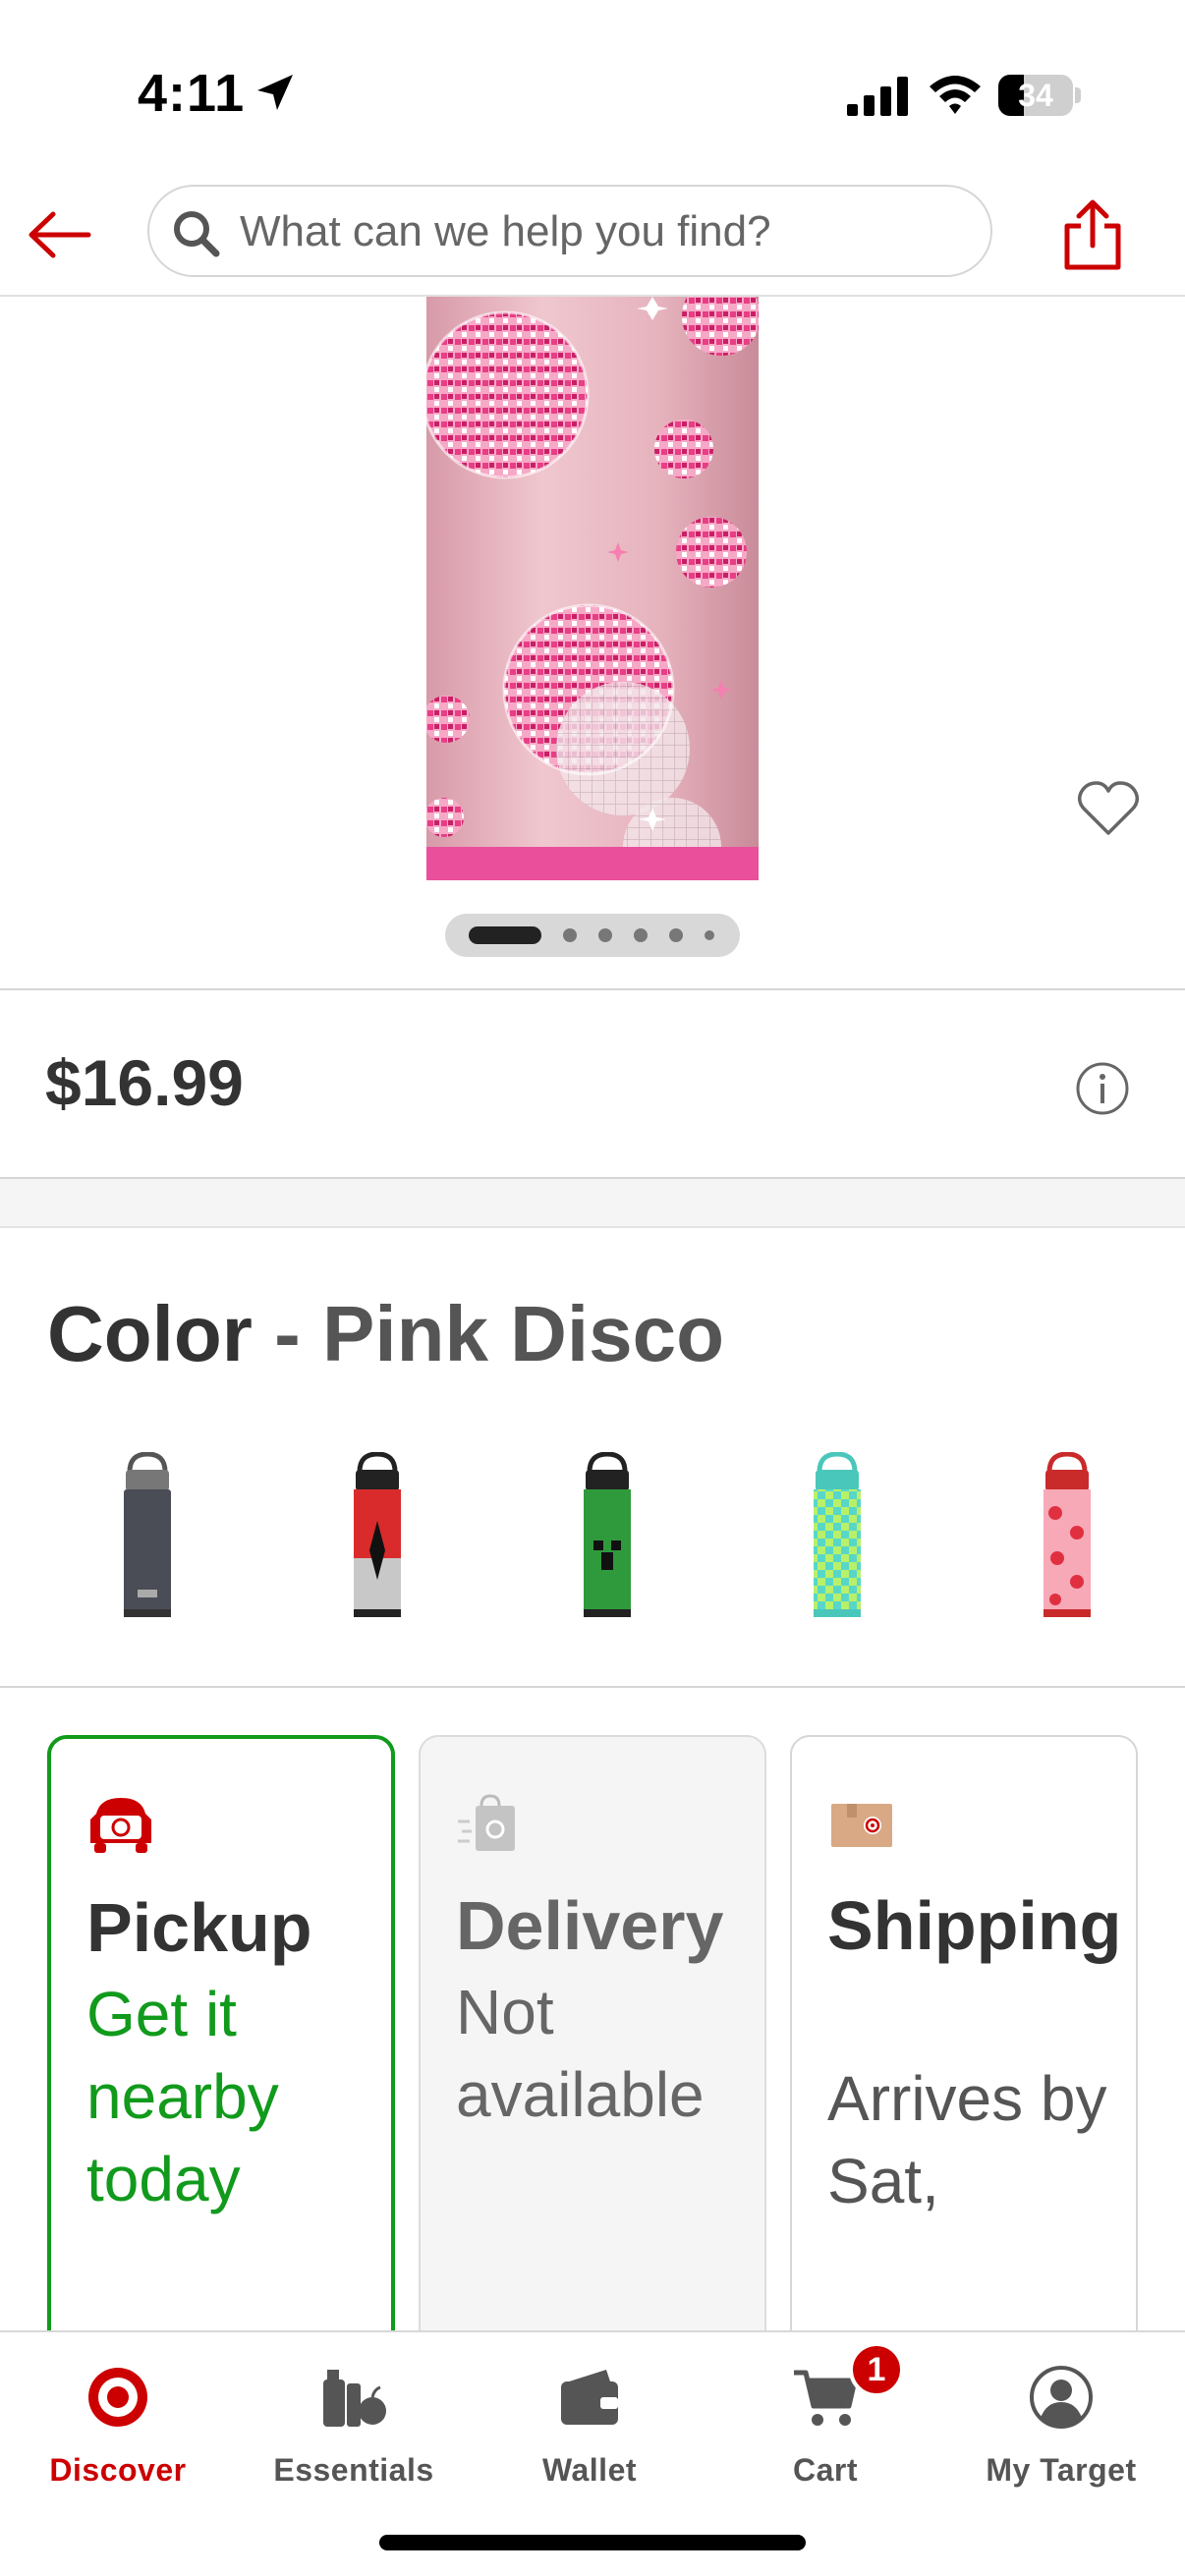 Image resolution: width=1185 pixels, height=2576 pixels. I want to click on tab-wallet-label: Wallet, so click(590, 2470).